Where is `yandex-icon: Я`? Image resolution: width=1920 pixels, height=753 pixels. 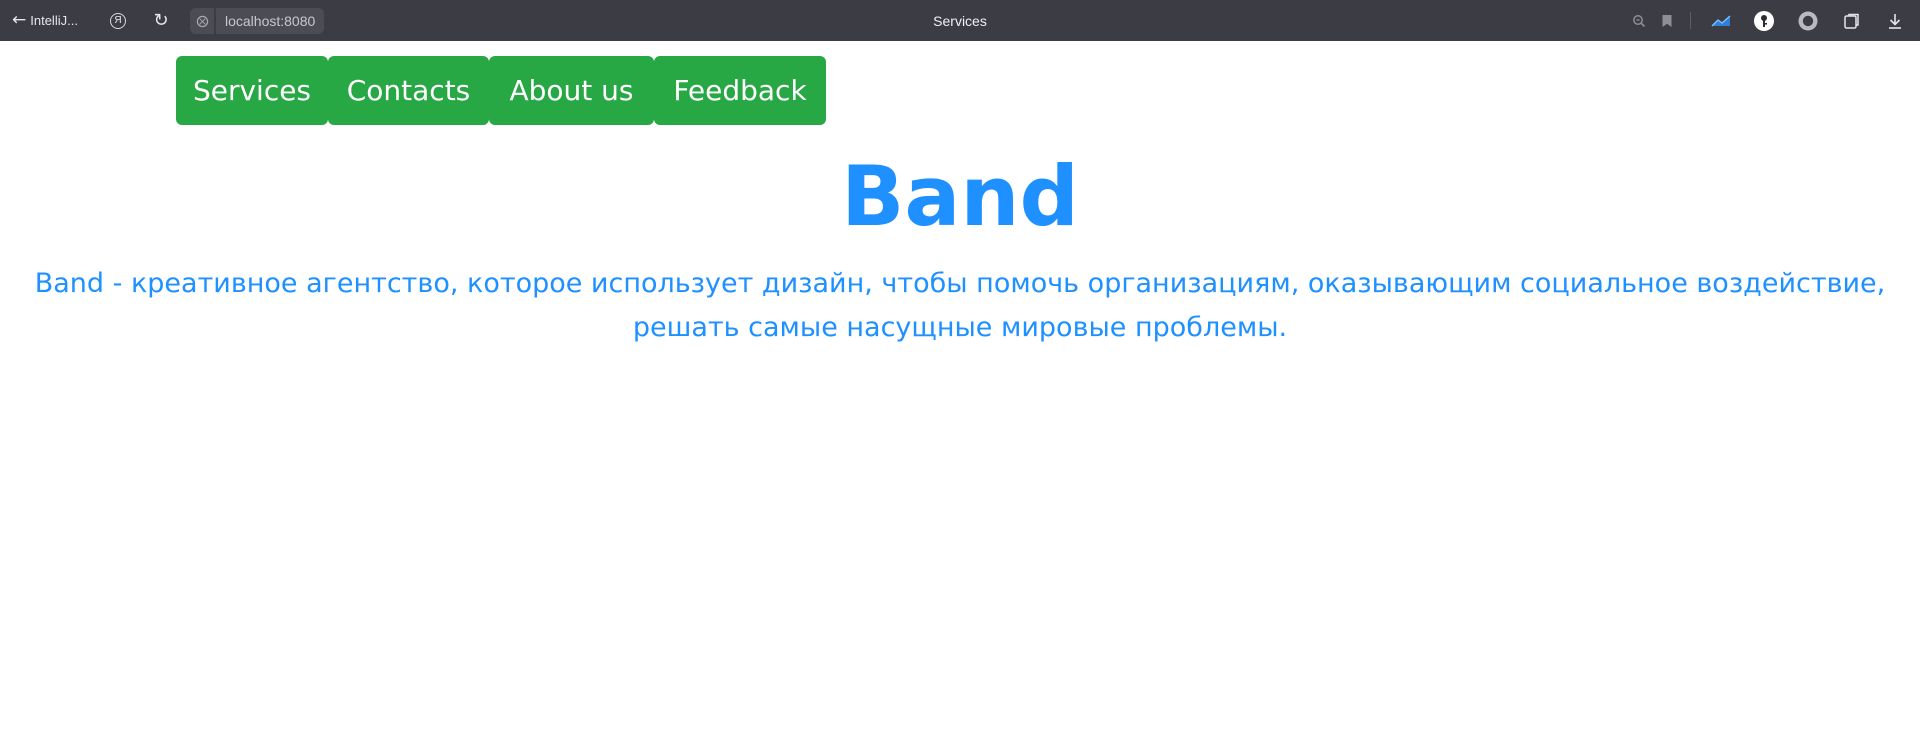 yandex-icon: Я is located at coordinates (118, 20).